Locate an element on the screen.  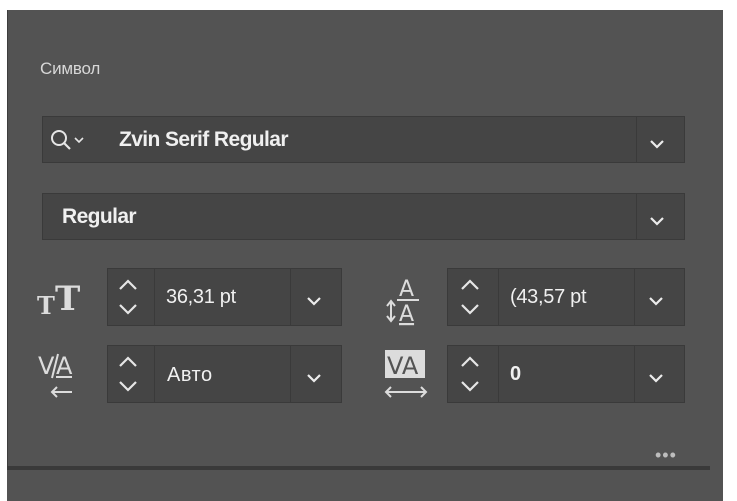
kerning-icon: V A is located at coordinates (63, 377).